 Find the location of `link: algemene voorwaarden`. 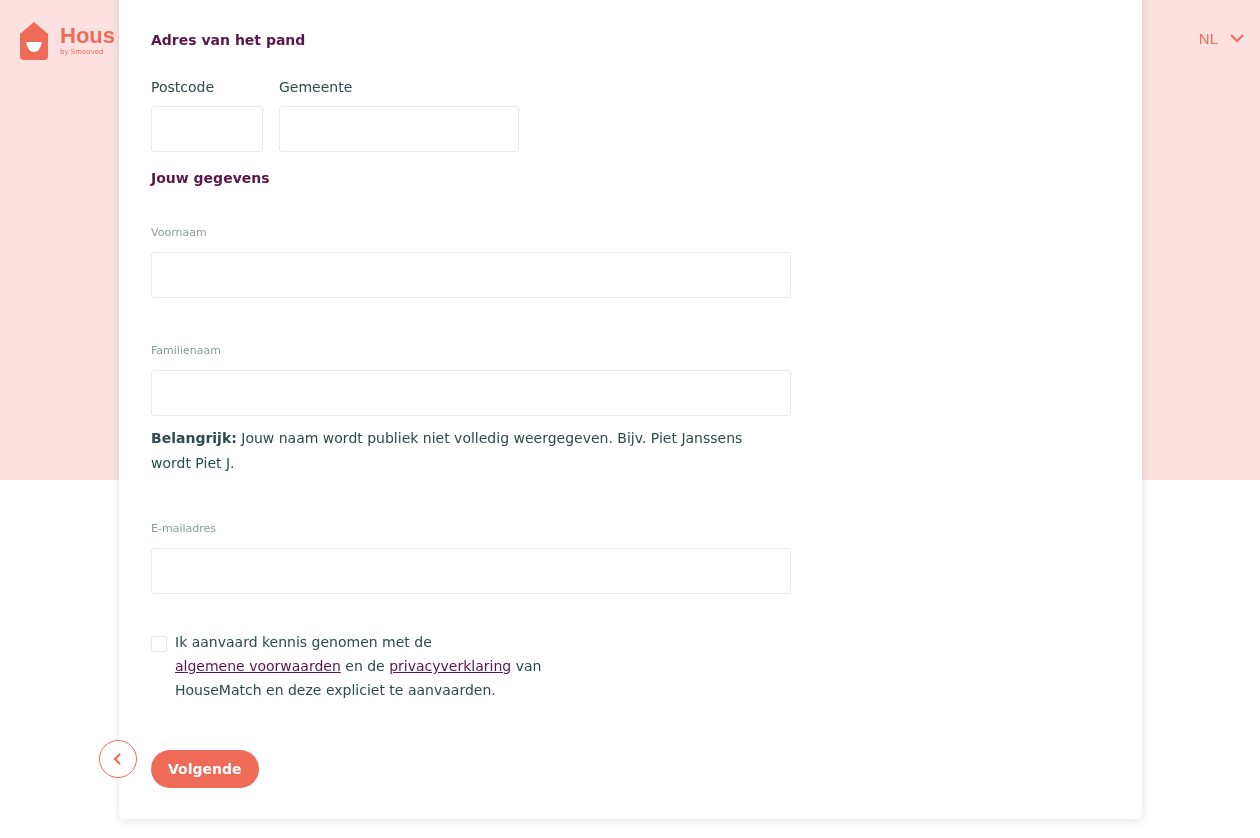

link: algemene voorwaarden is located at coordinates (258, 666).